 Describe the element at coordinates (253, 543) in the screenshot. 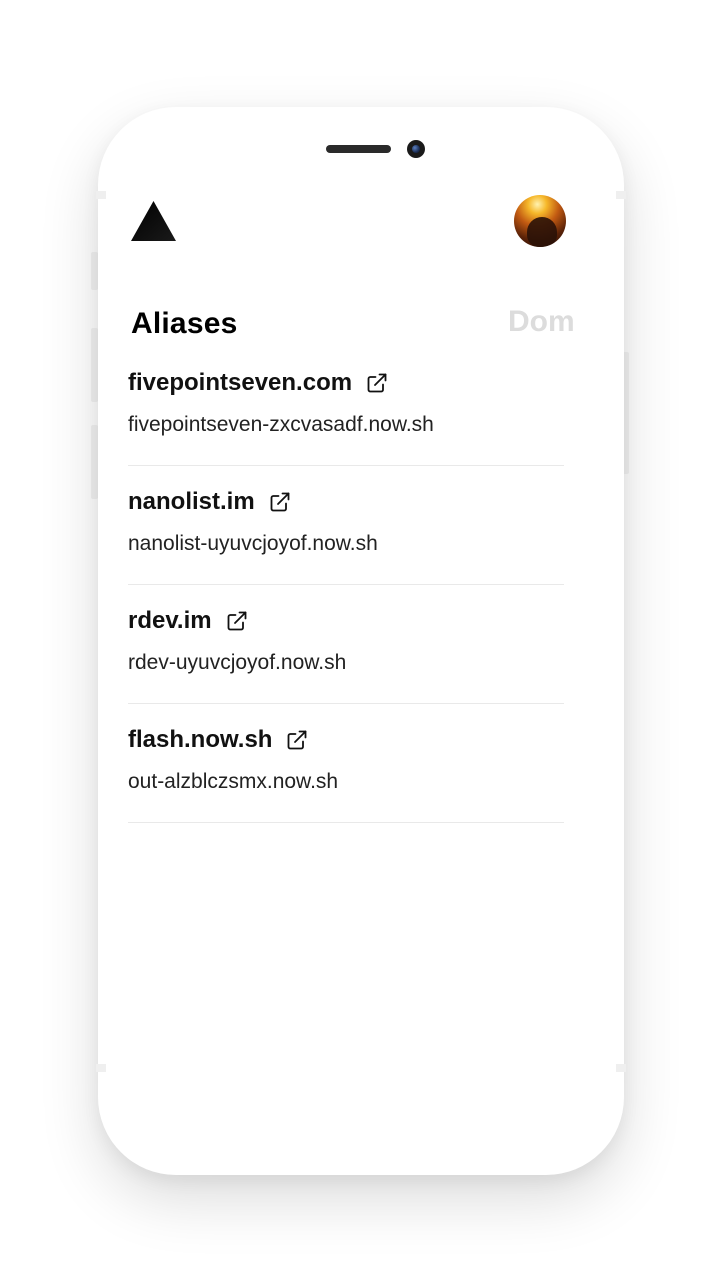

I see `alias-target: nanolist-uyuvcjoyof.now.sh` at that location.